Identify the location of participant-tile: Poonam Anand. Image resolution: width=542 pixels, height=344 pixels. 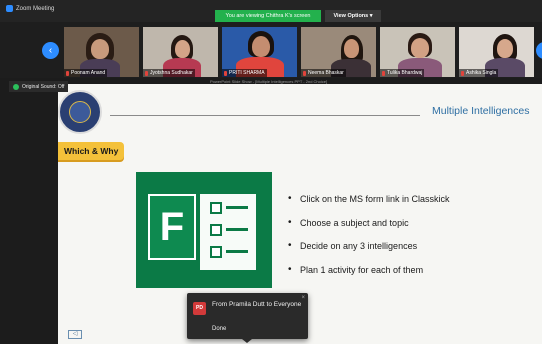
(101, 52).